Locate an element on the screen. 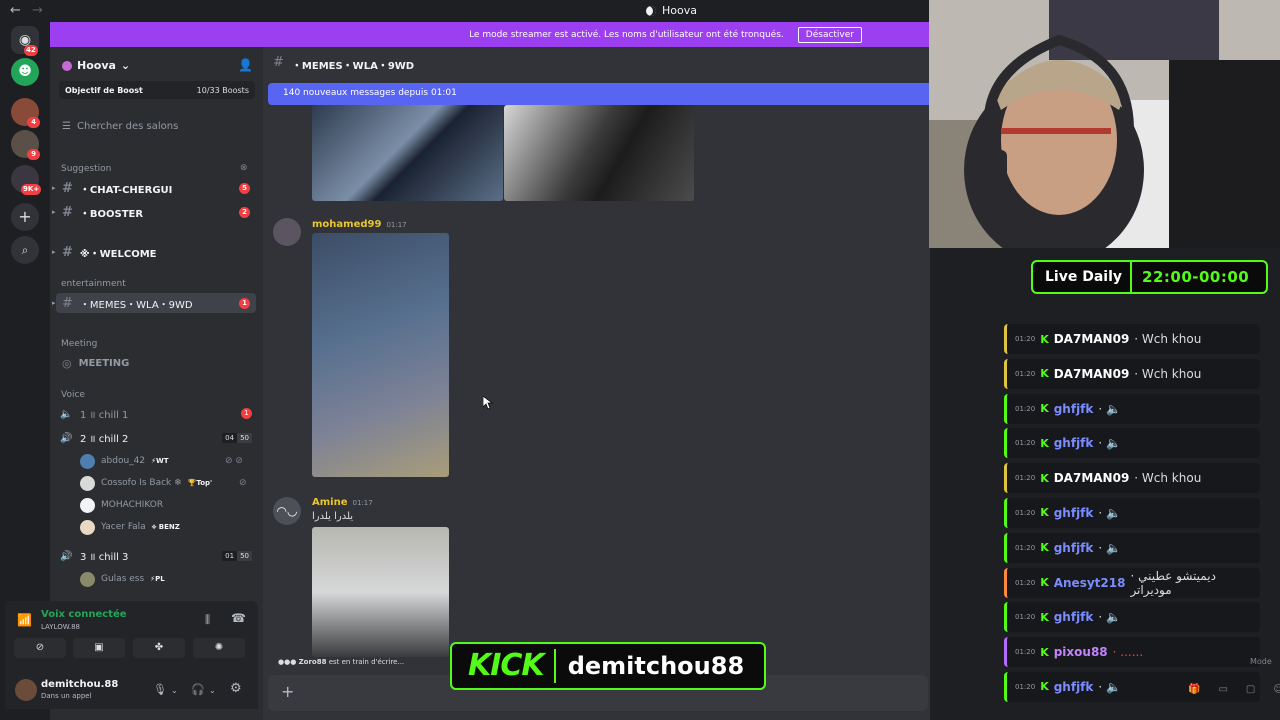  channel-chat-chergui: ▸ # ・CHAT-CHERGUI 5 is located at coordinates (154, 188).